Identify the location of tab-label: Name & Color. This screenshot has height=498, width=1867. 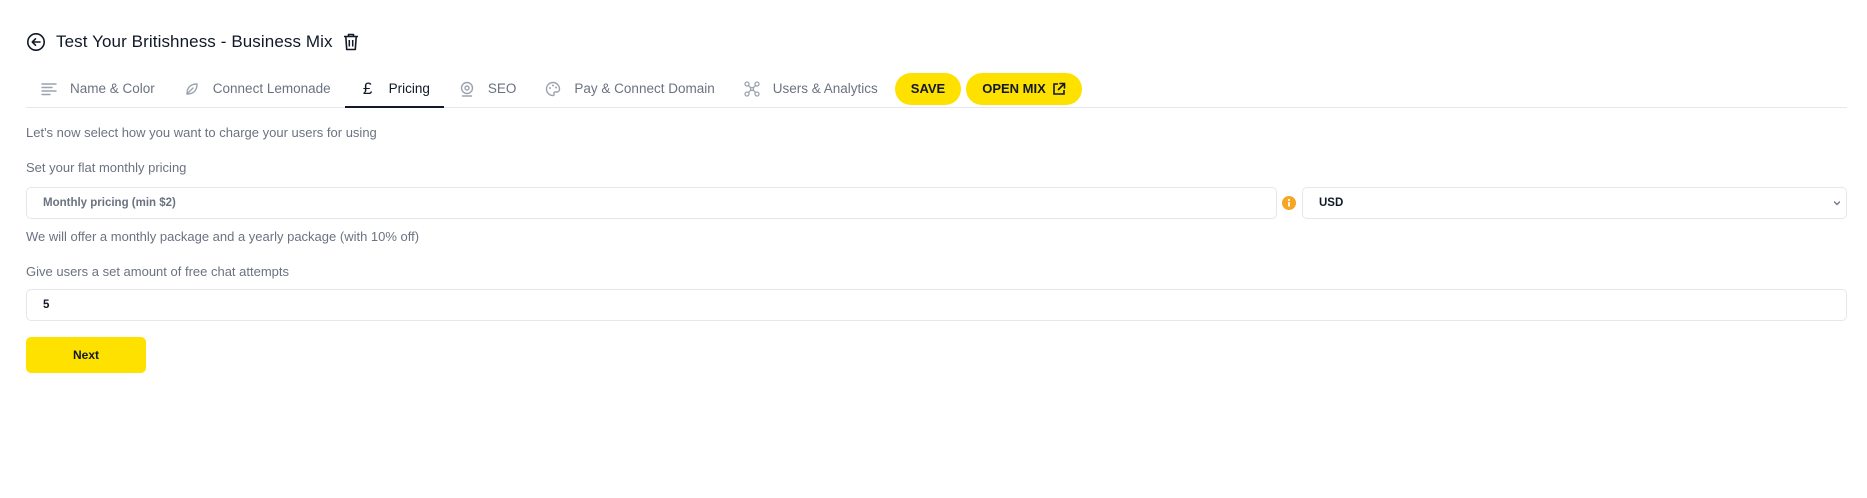
(112, 88).